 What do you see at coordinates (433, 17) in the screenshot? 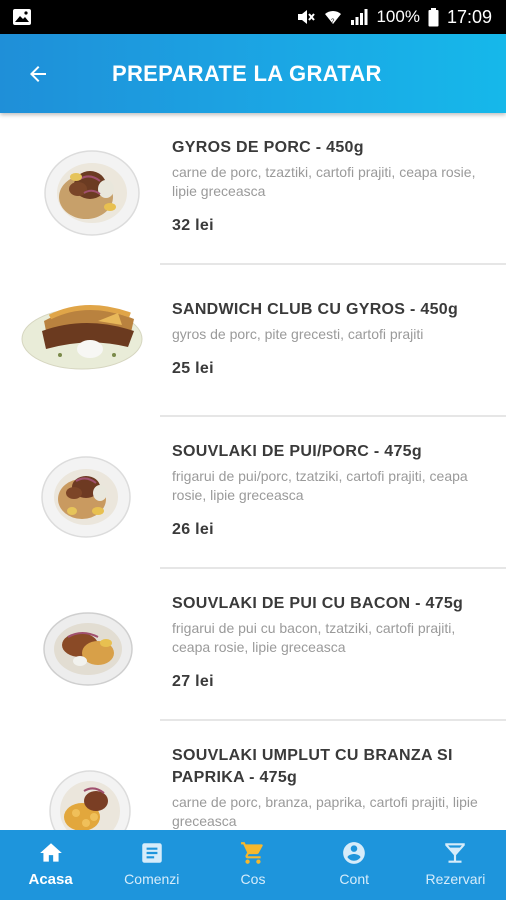
I see `battery-icon` at bounding box center [433, 17].